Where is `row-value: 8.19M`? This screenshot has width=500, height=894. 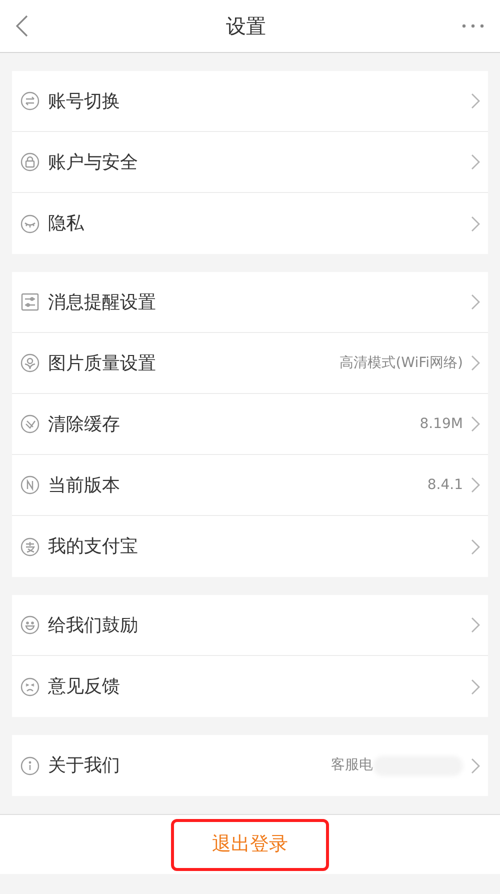
row-value: 8.19M is located at coordinates (441, 424).